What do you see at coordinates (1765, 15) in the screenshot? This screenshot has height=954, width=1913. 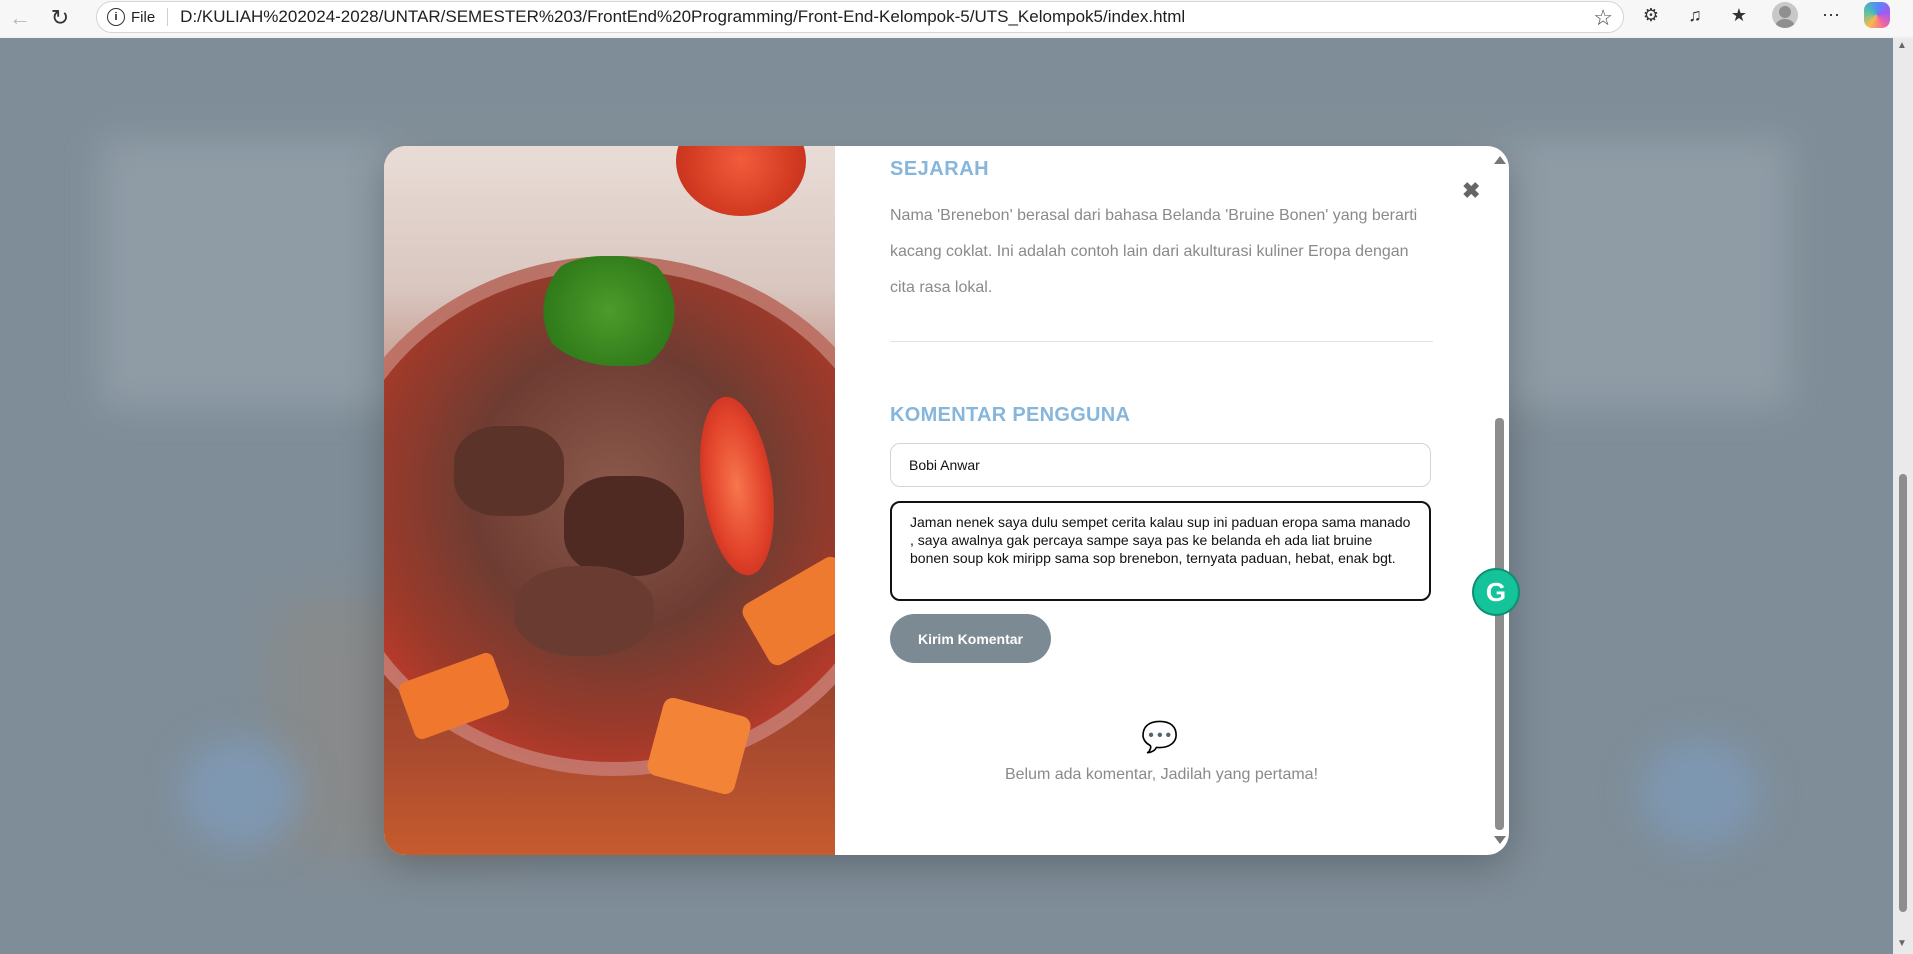 I see `toolbar-icons: ⚙ ♫ ★ ⋯` at bounding box center [1765, 15].